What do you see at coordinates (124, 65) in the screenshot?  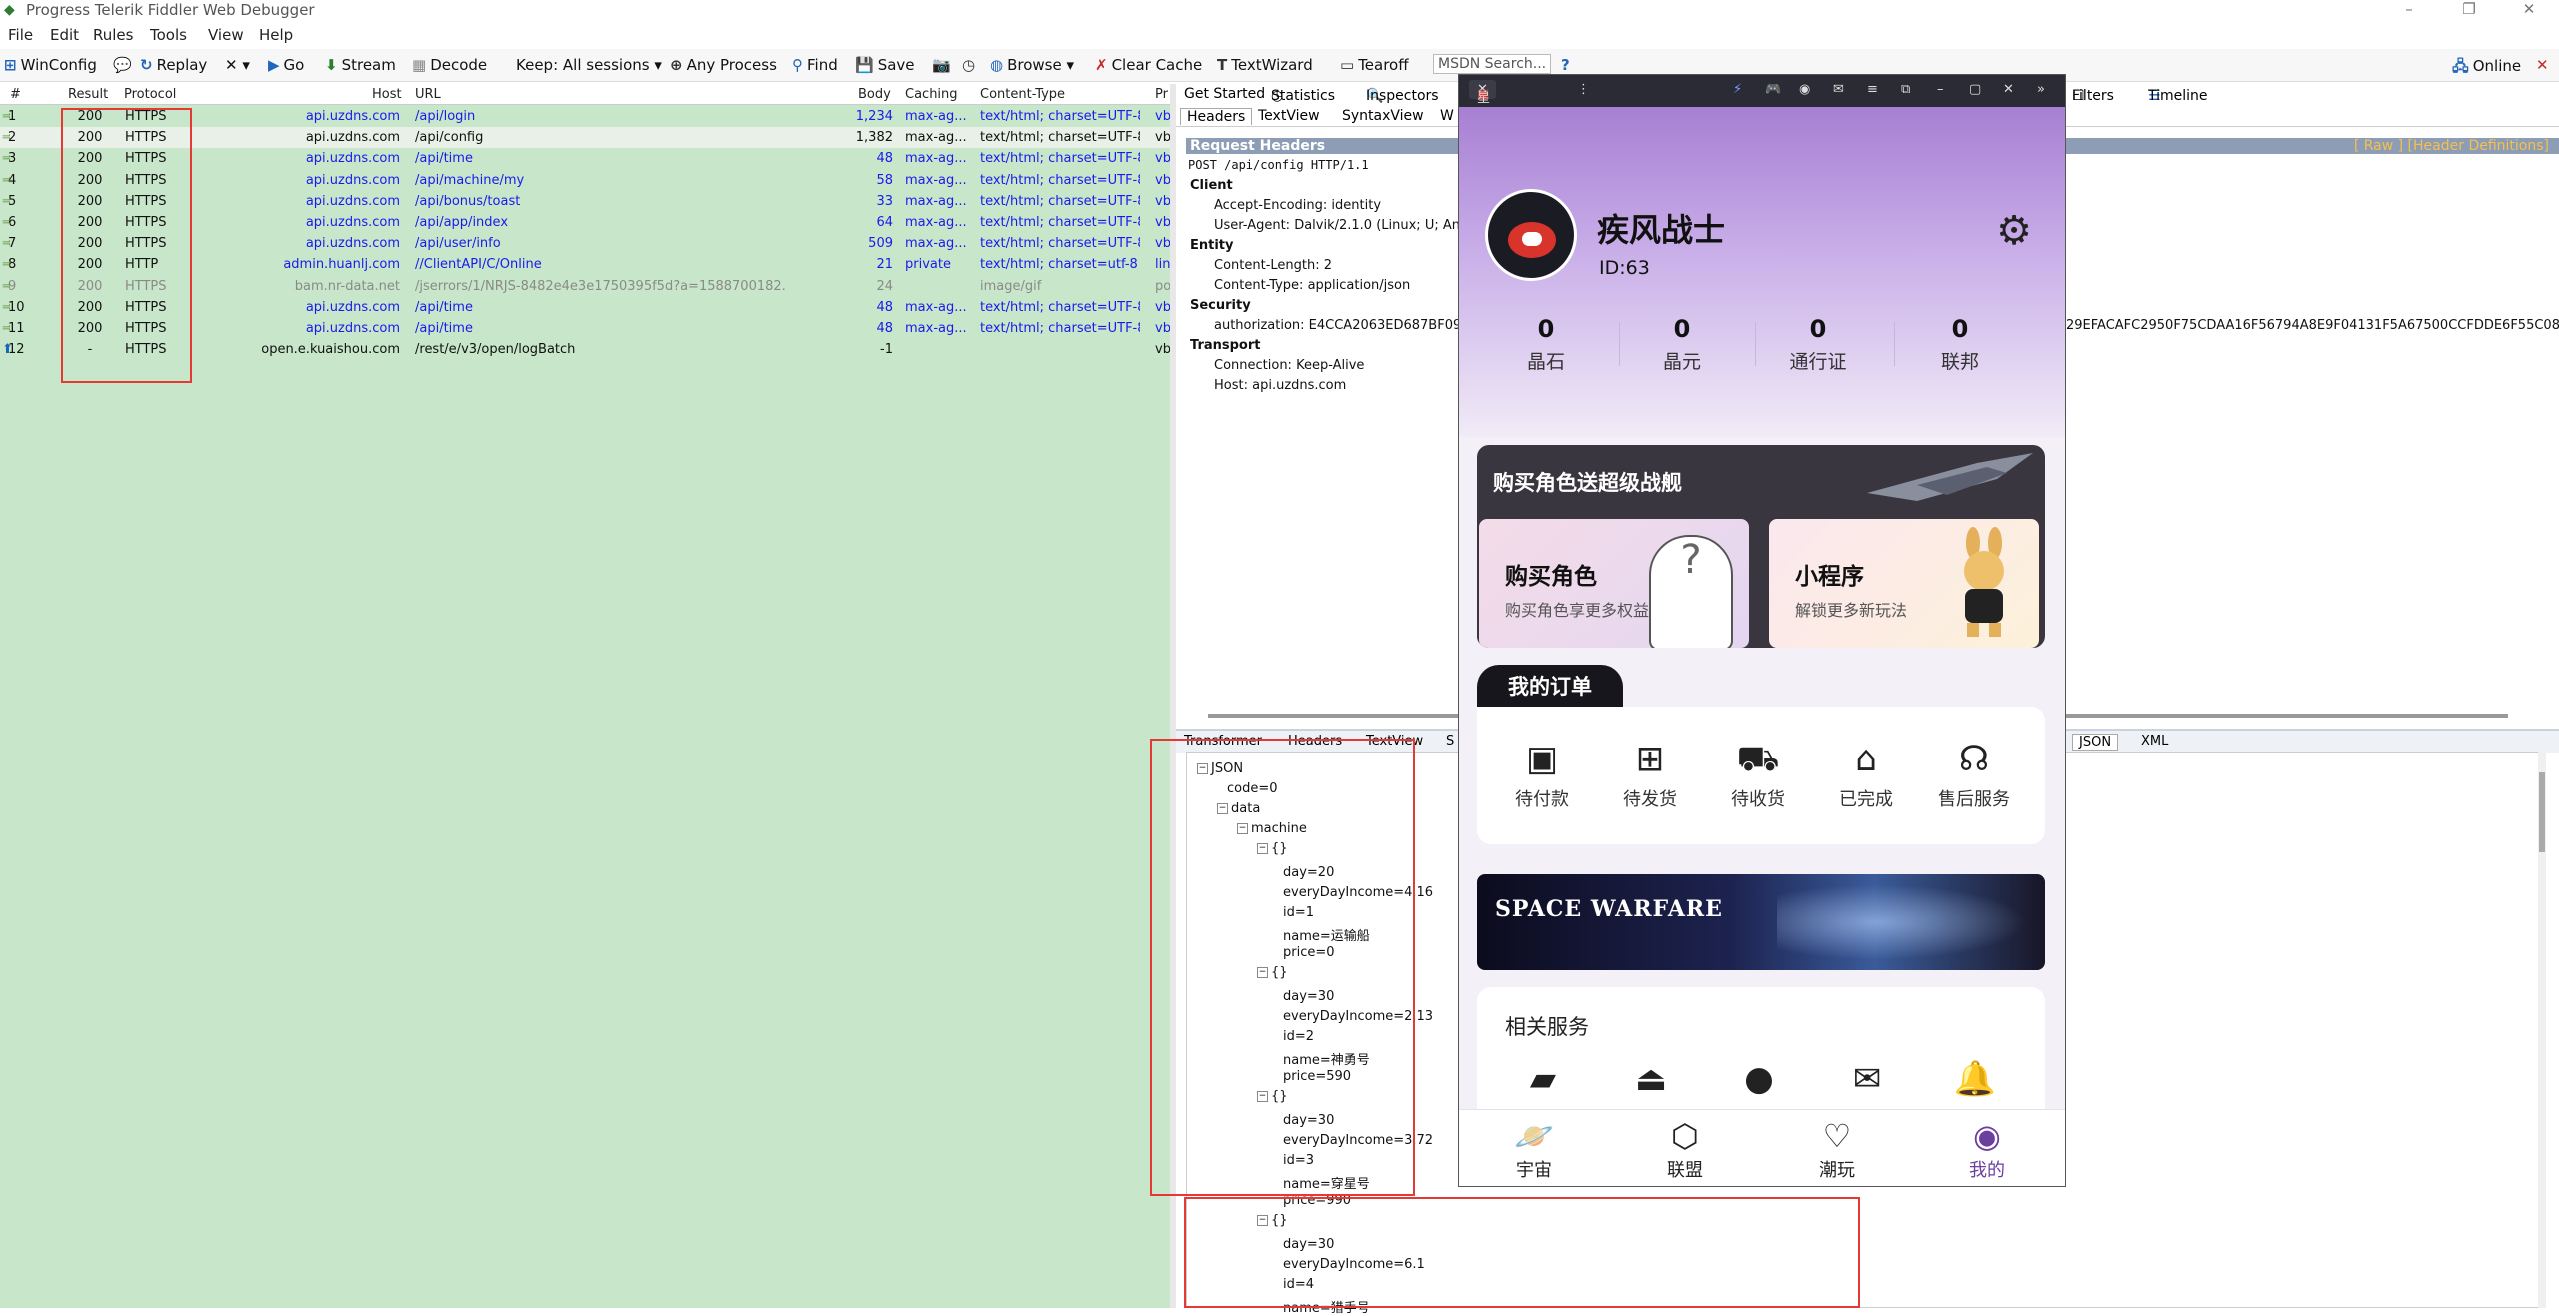 I see `comment-button: 💬` at bounding box center [124, 65].